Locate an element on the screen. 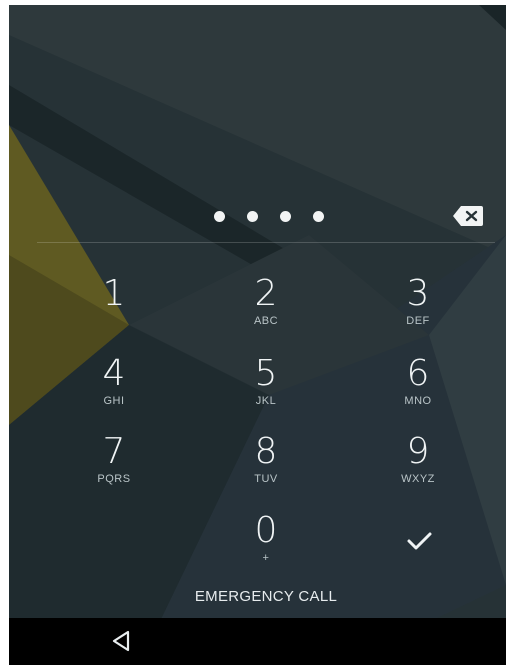 Image resolution: width=515 pixels, height=667 pixels. checkmark-icon is located at coordinates (419, 540).